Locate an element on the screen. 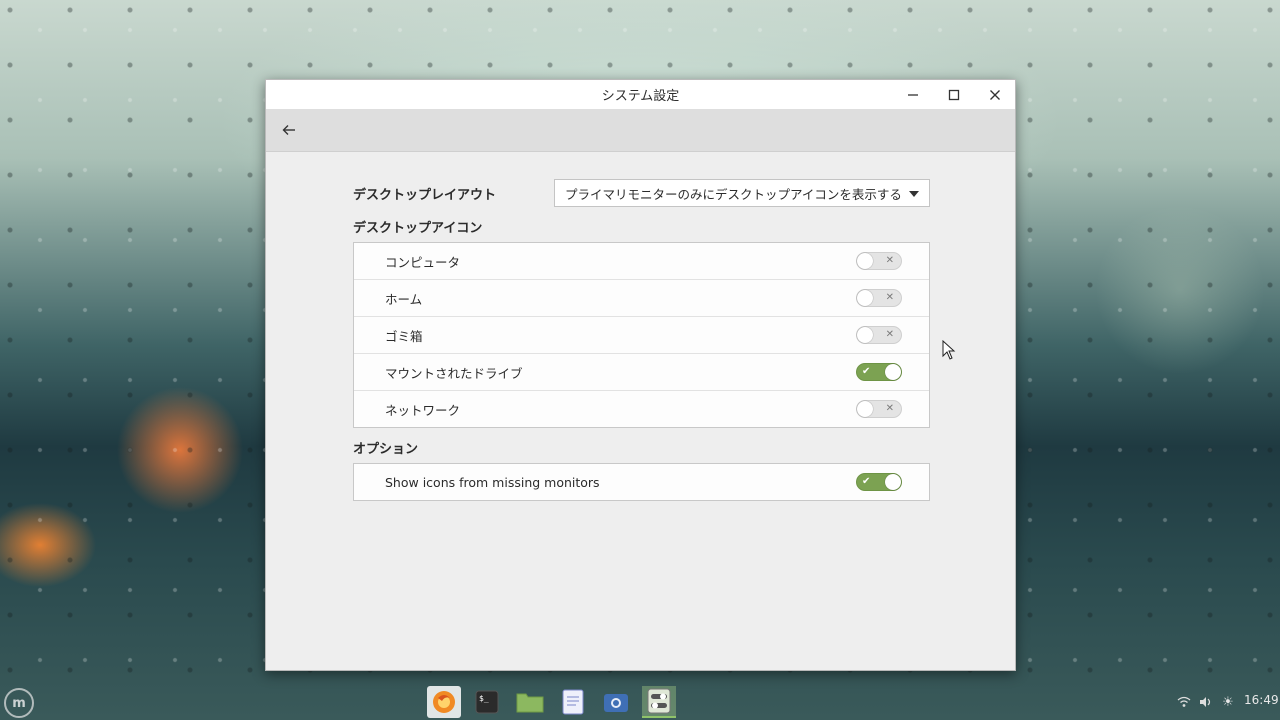 This screenshot has height=720, width=1280. icon-row-network: ネットワーク ✕ is located at coordinates (641, 409).